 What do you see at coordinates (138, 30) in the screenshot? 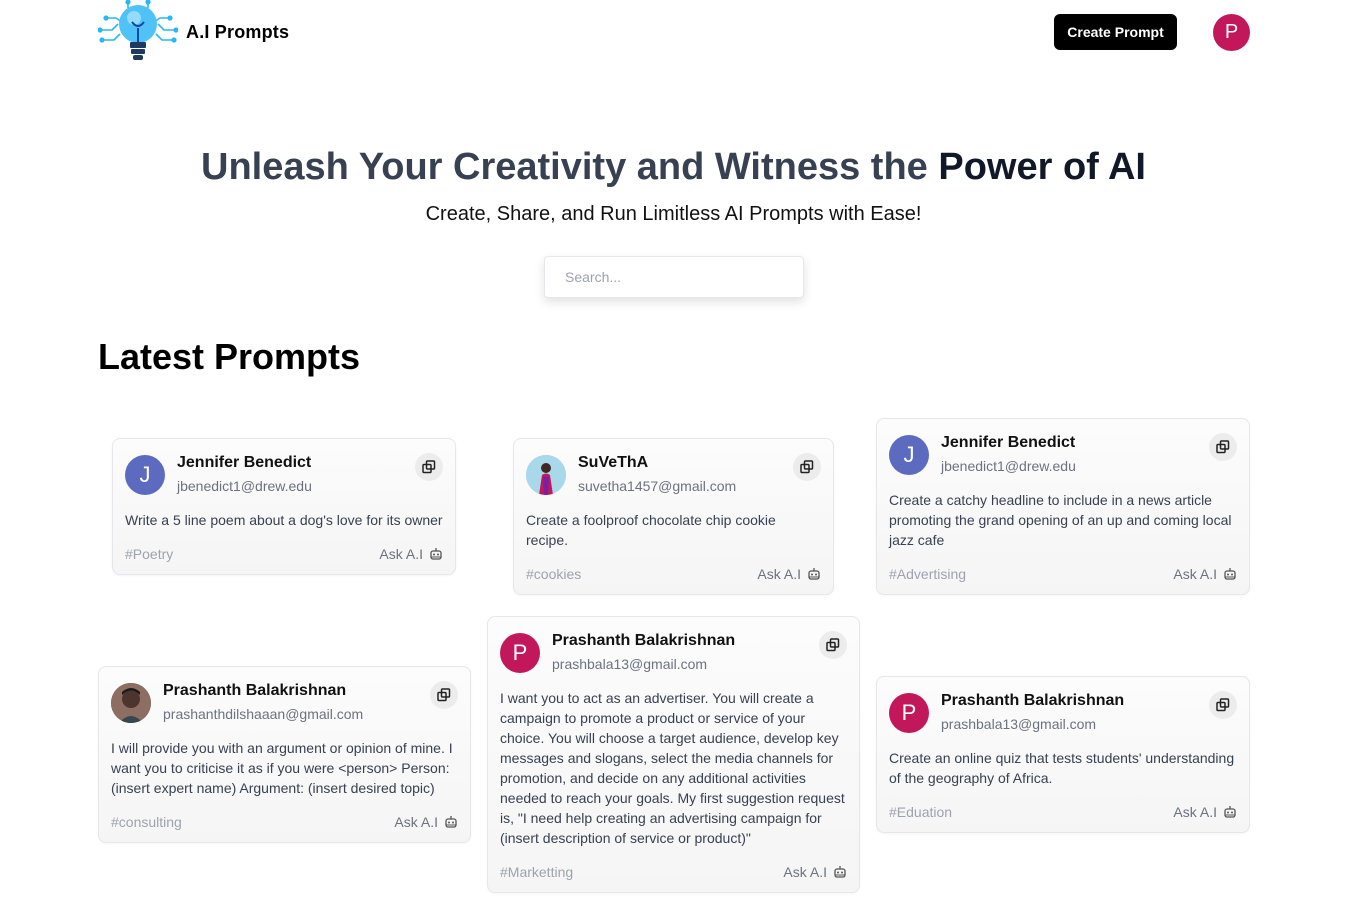
I see `lightbulb-logo-icon` at bounding box center [138, 30].